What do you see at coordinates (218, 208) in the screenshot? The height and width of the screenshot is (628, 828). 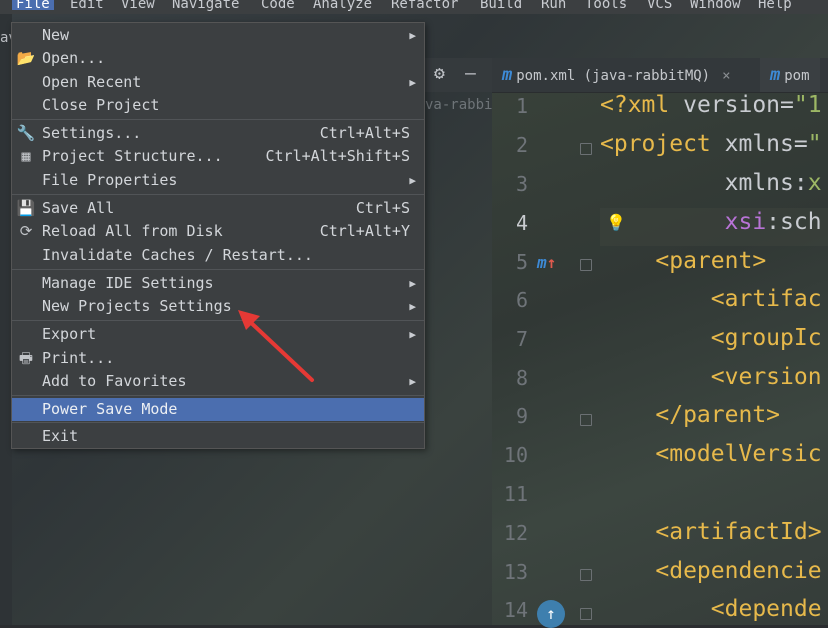 I see `menu-item-save-all: 💾 Save All Ctrl+S` at bounding box center [218, 208].